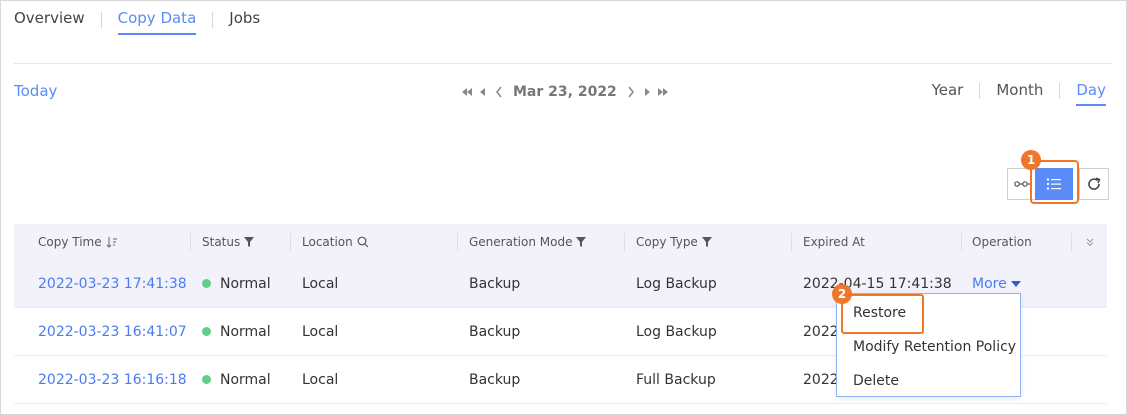  I want to click on refresh-icon, so click(1094, 183).